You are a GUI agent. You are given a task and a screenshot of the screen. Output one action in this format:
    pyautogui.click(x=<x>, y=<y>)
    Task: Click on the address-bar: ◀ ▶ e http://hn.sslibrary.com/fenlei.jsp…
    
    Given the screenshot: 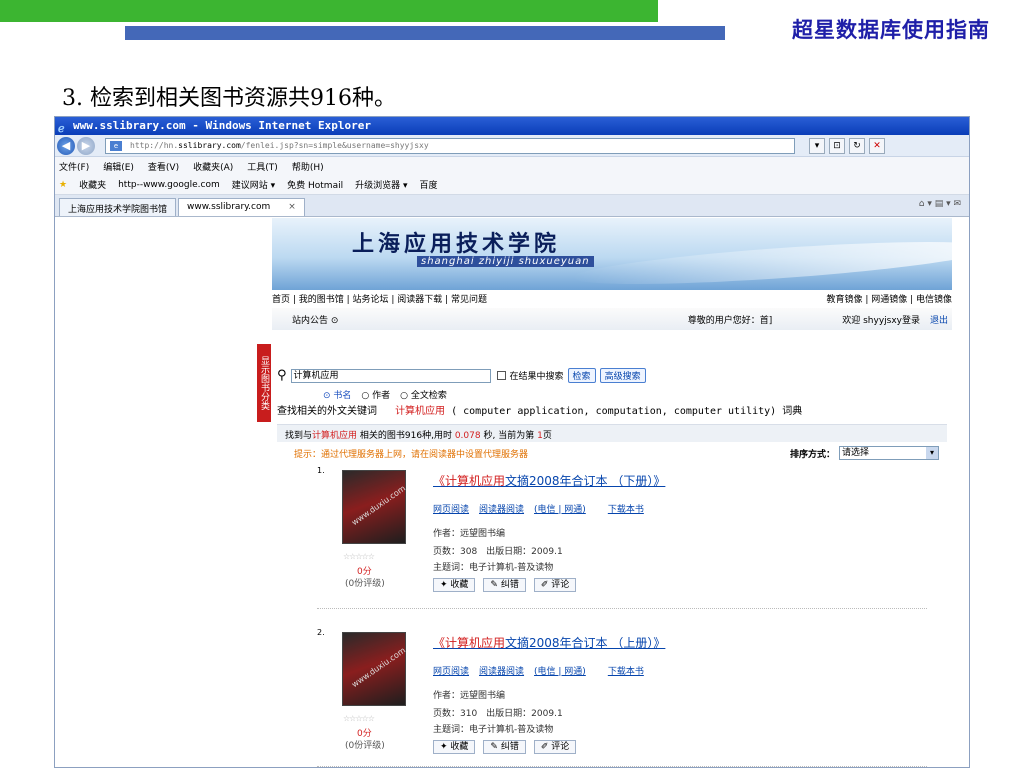 What is the action you would take?
    pyautogui.click(x=512, y=146)
    